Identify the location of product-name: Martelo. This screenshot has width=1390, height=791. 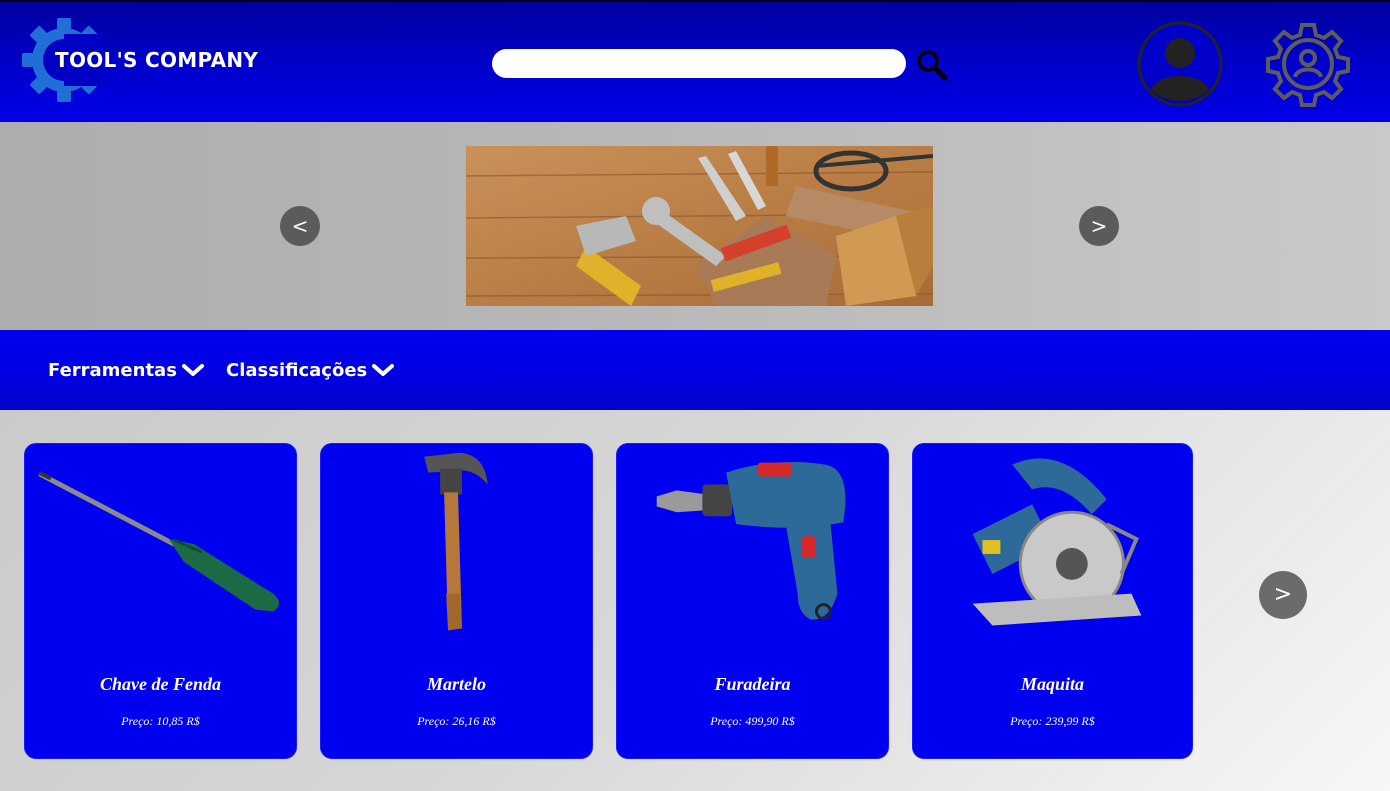
(456, 684).